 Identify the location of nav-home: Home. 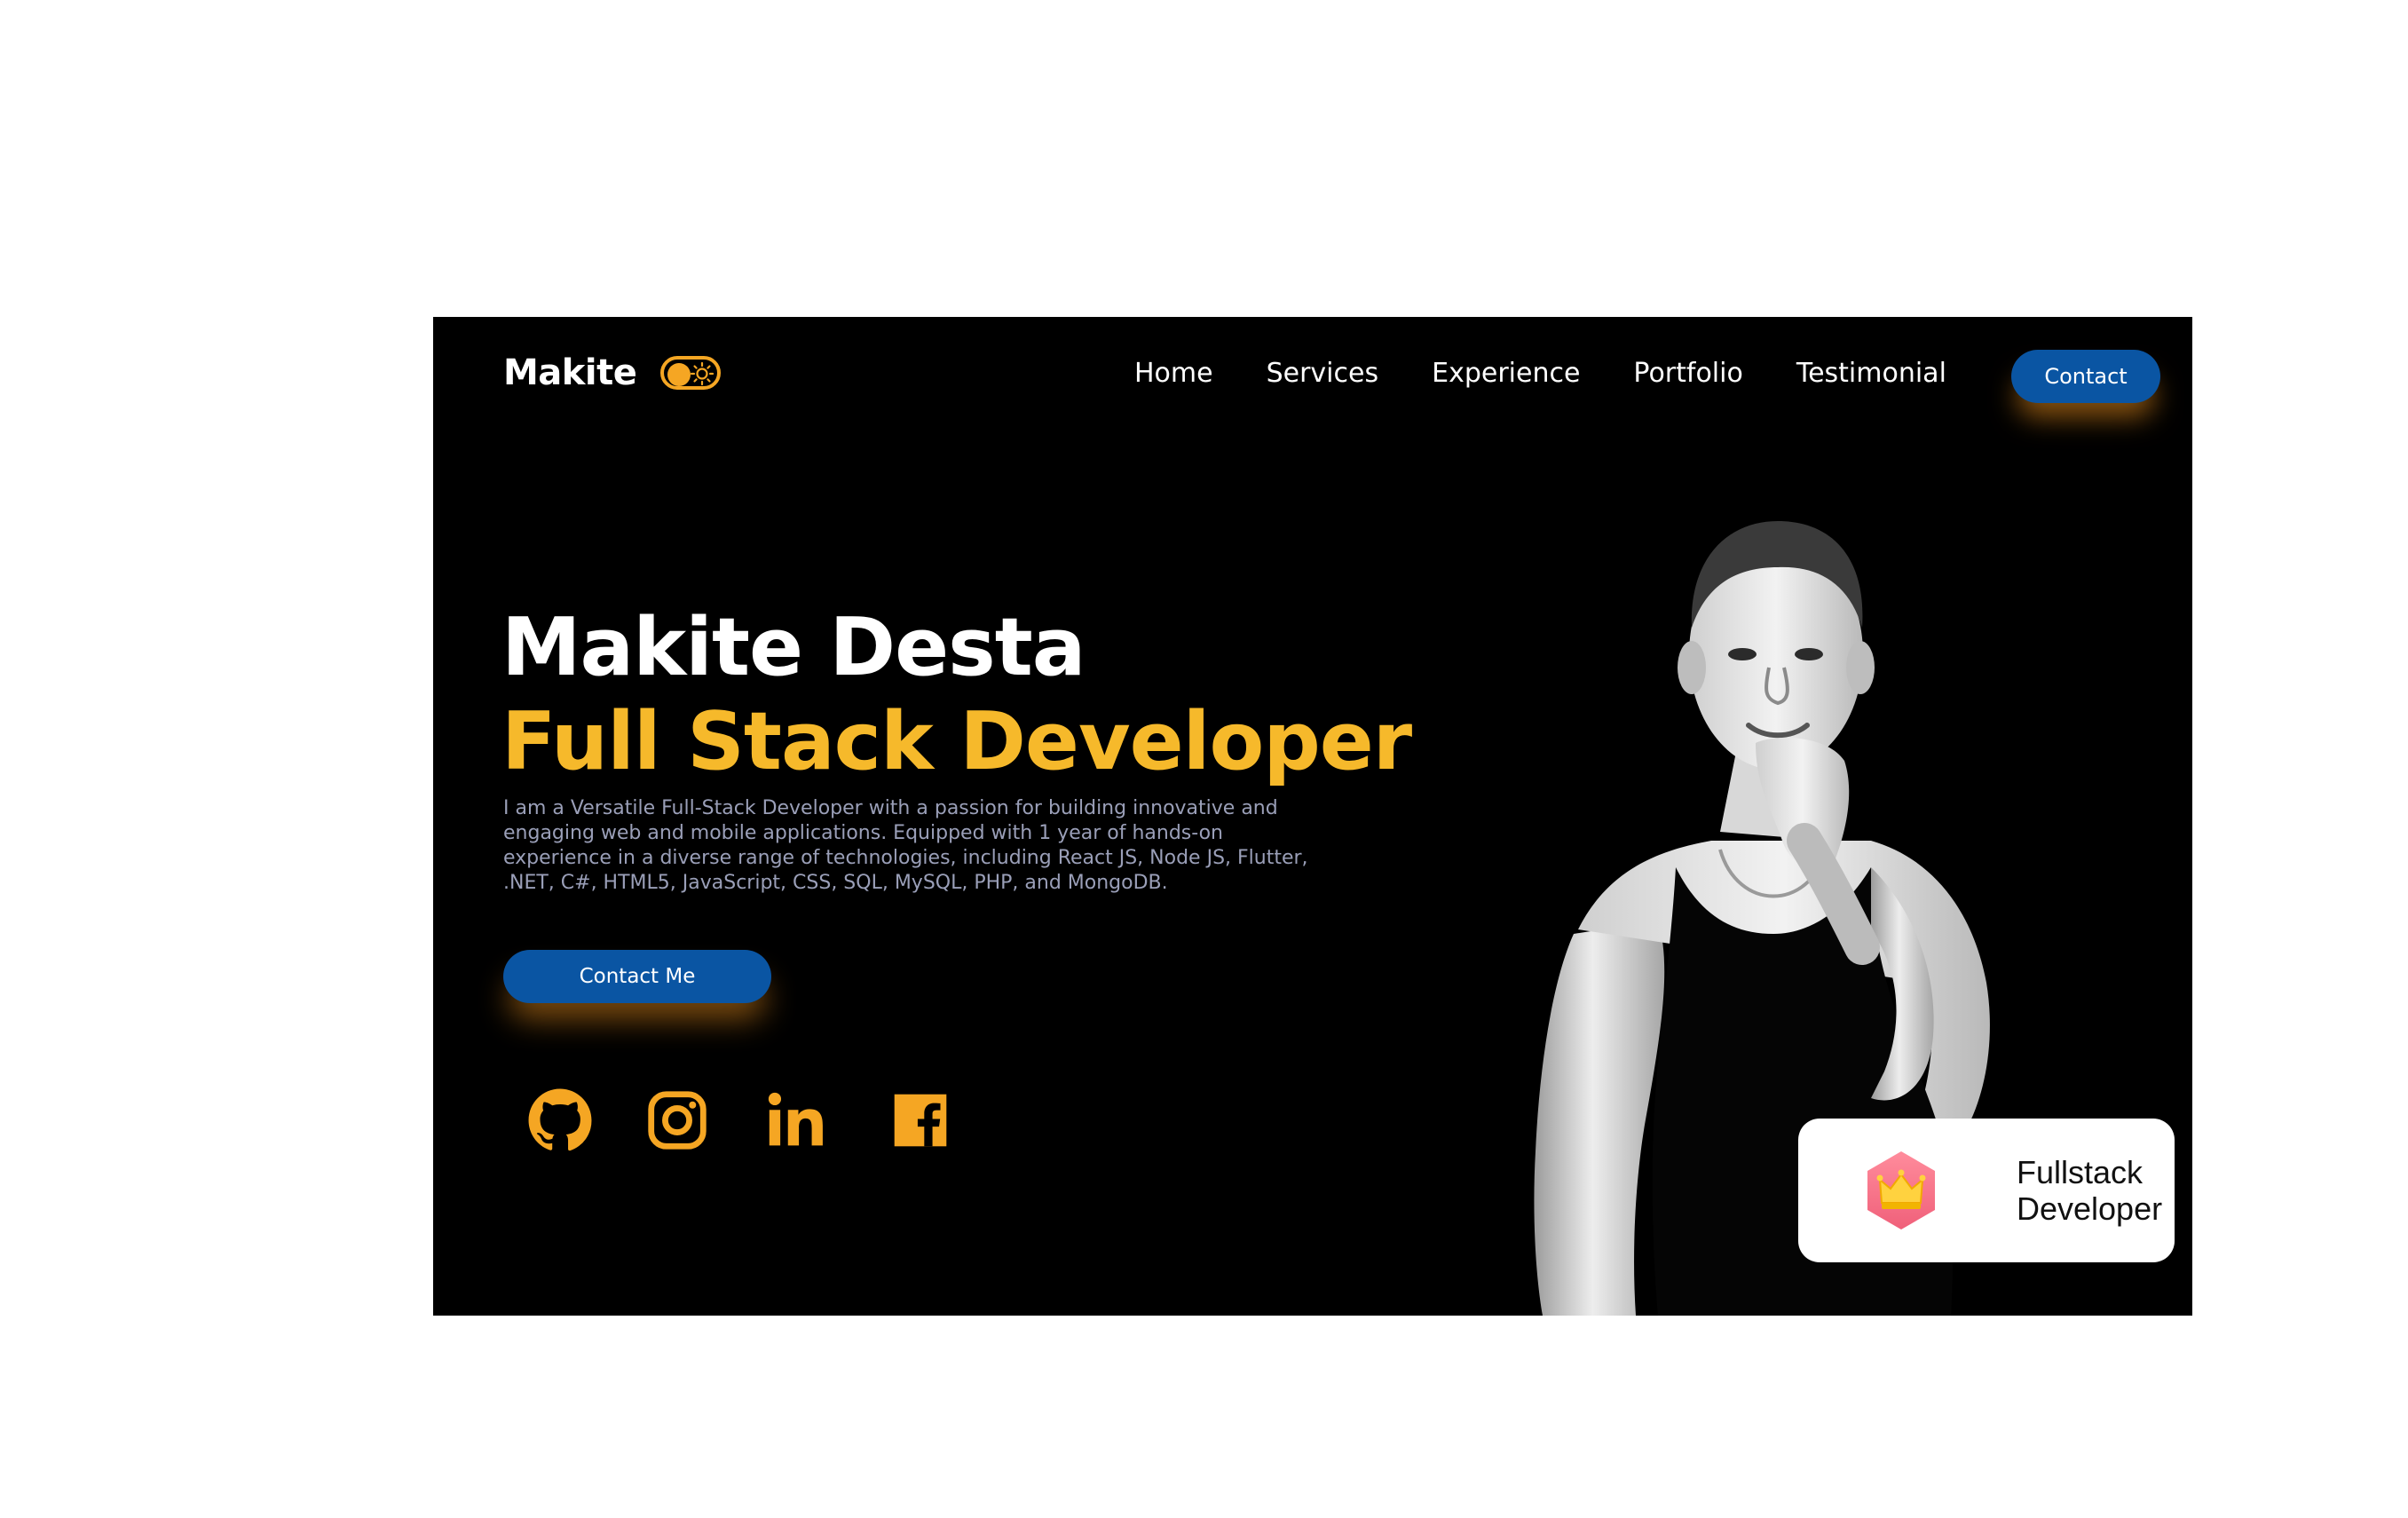
(1174, 373).